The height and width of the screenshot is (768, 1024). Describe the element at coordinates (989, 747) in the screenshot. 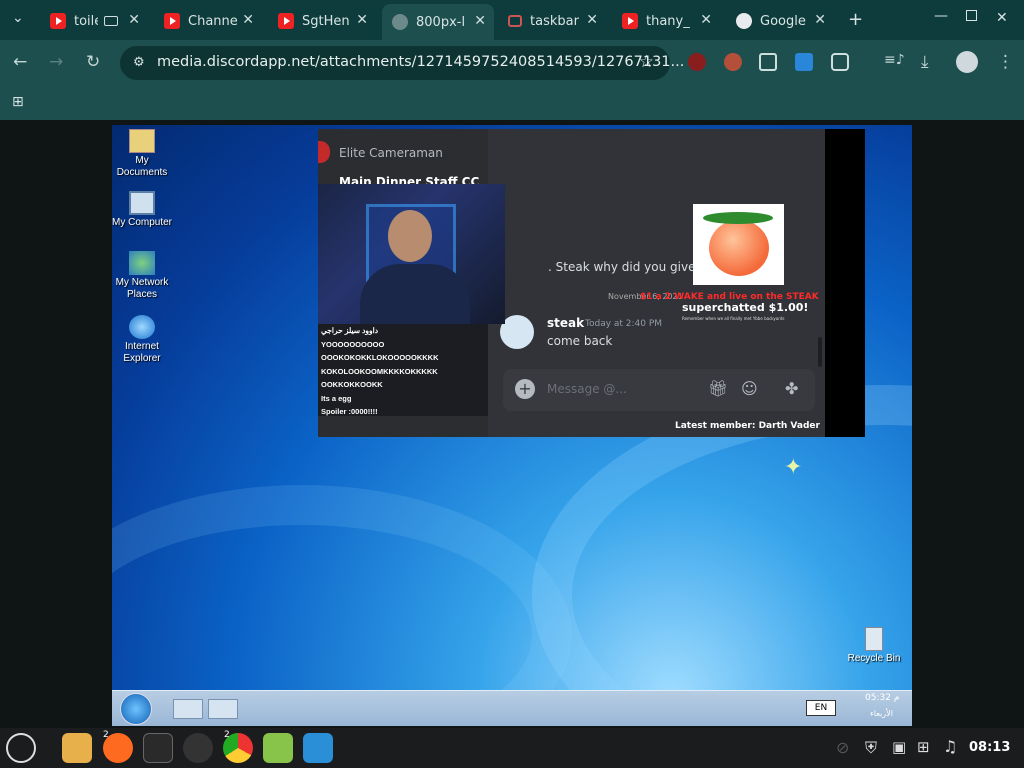

I see `clock: 08:13` at that location.